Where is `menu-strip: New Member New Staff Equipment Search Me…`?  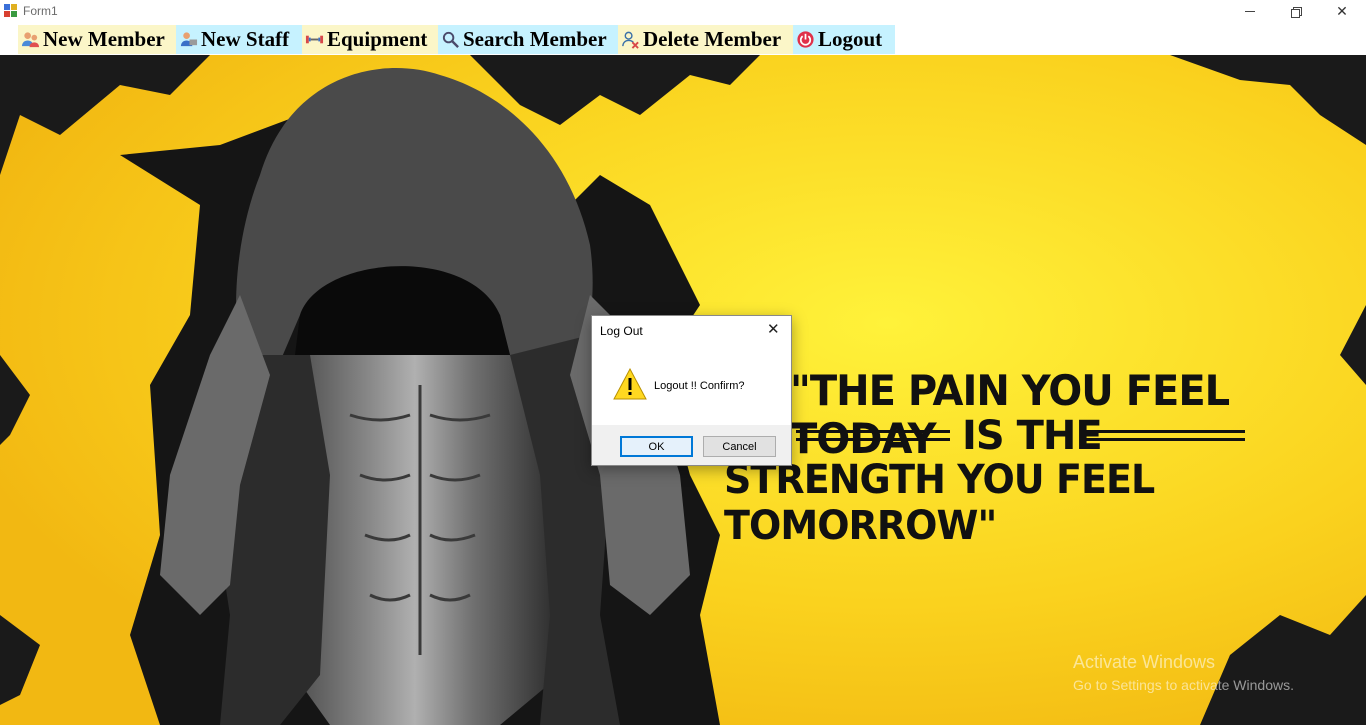
menu-strip: New Member New Staff Equipment Search Me… is located at coordinates (683, 39).